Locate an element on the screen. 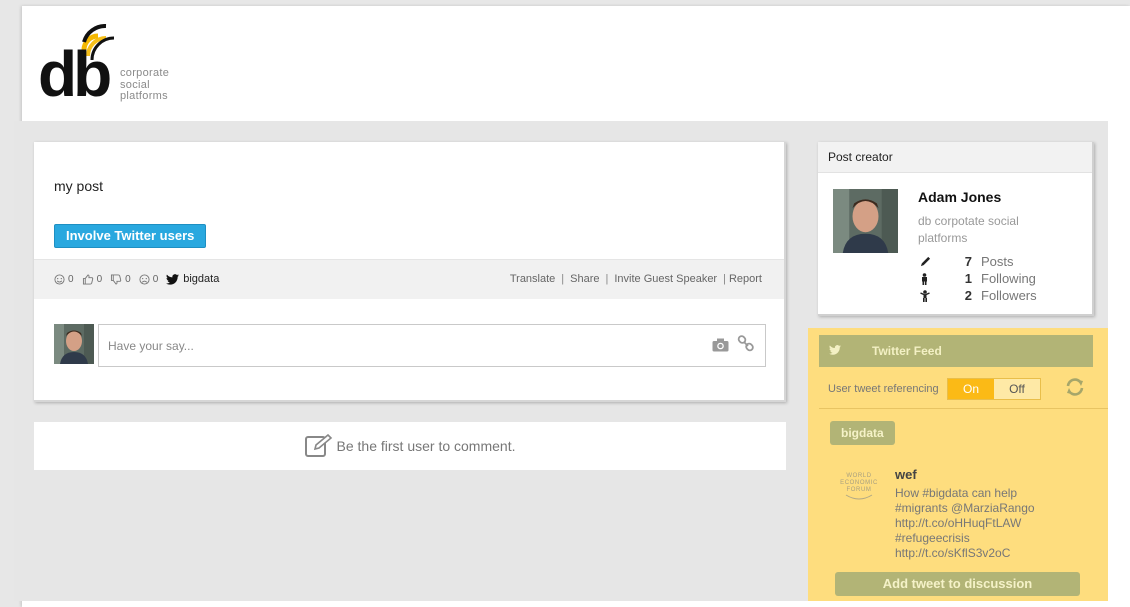 The width and height of the screenshot is (1130, 607). thumbs-up-icon is located at coordinates (87, 279).